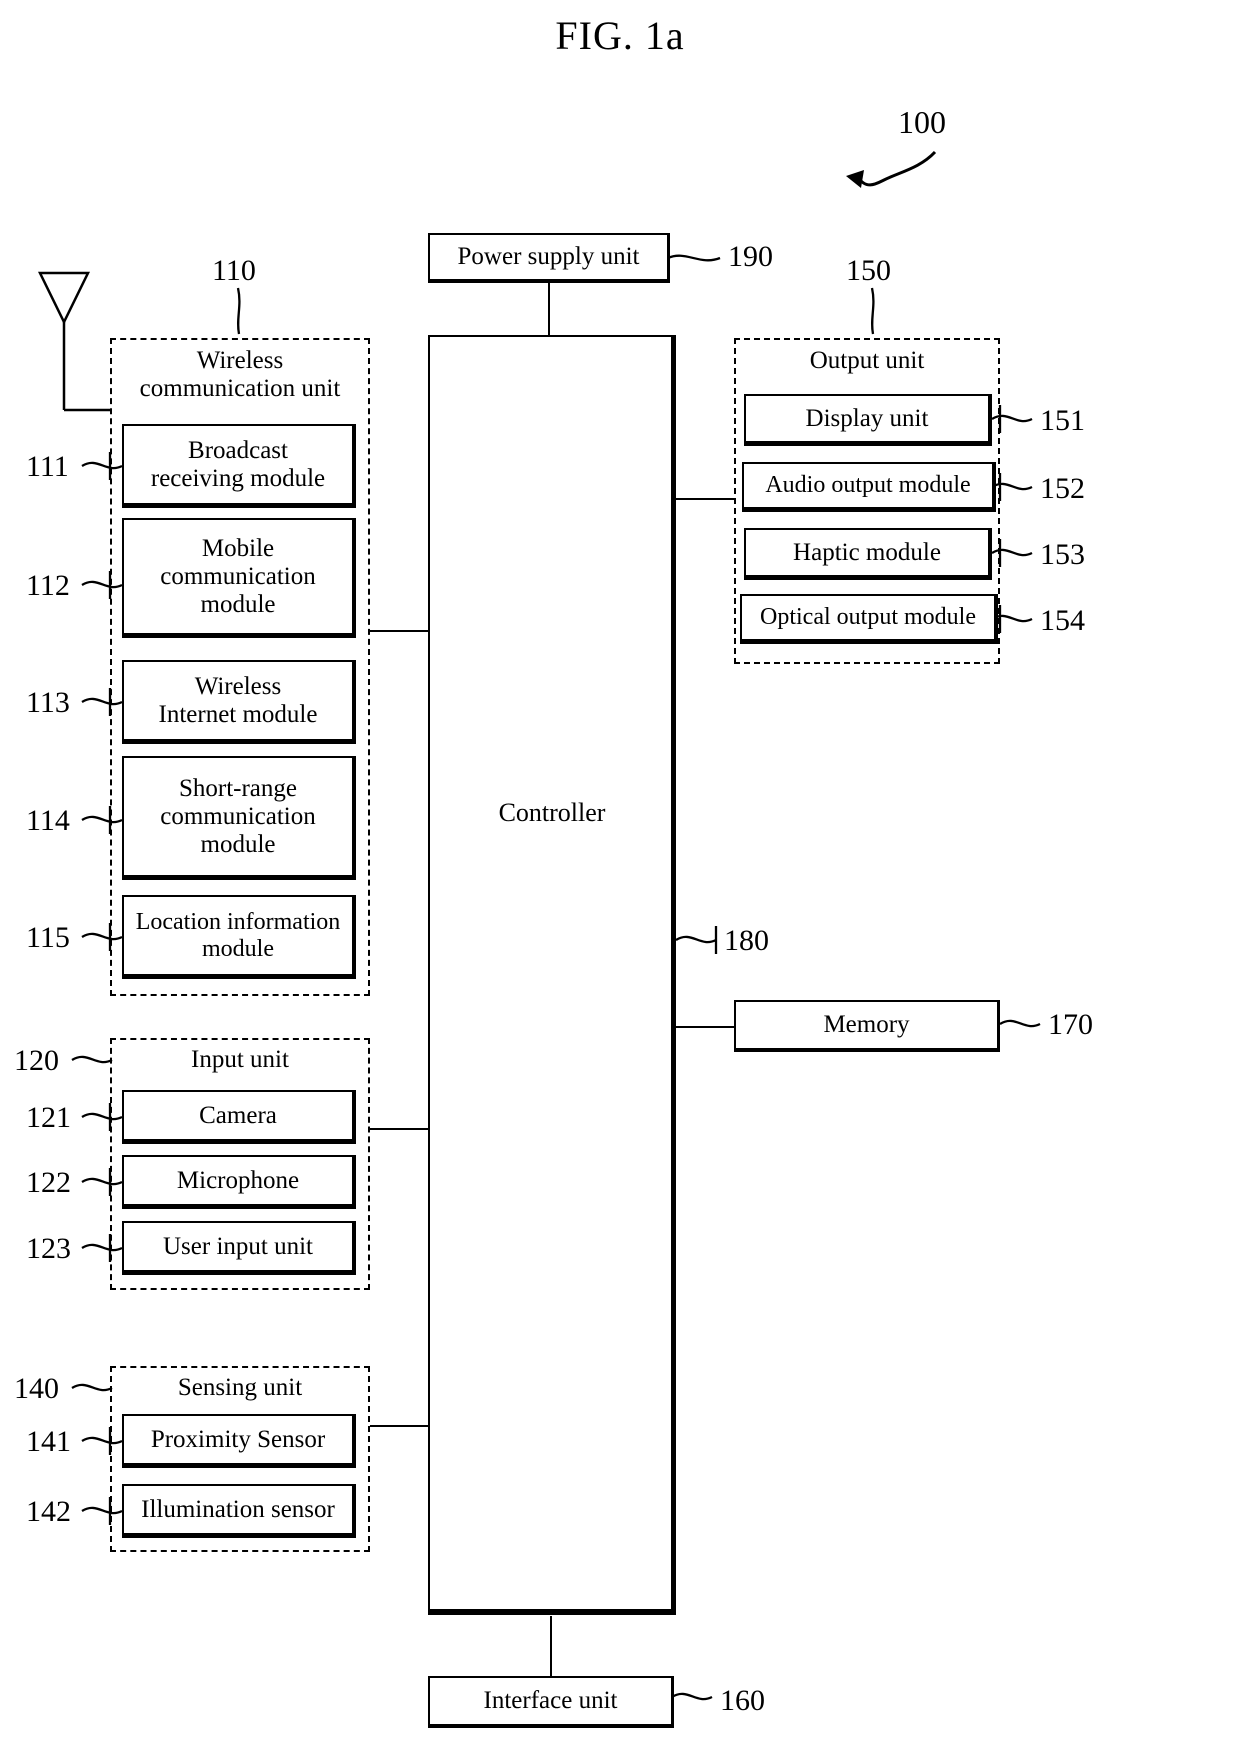  Describe the element at coordinates (867, 360) in the screenshot. I see `output-unit-title: Output unit` at that location.